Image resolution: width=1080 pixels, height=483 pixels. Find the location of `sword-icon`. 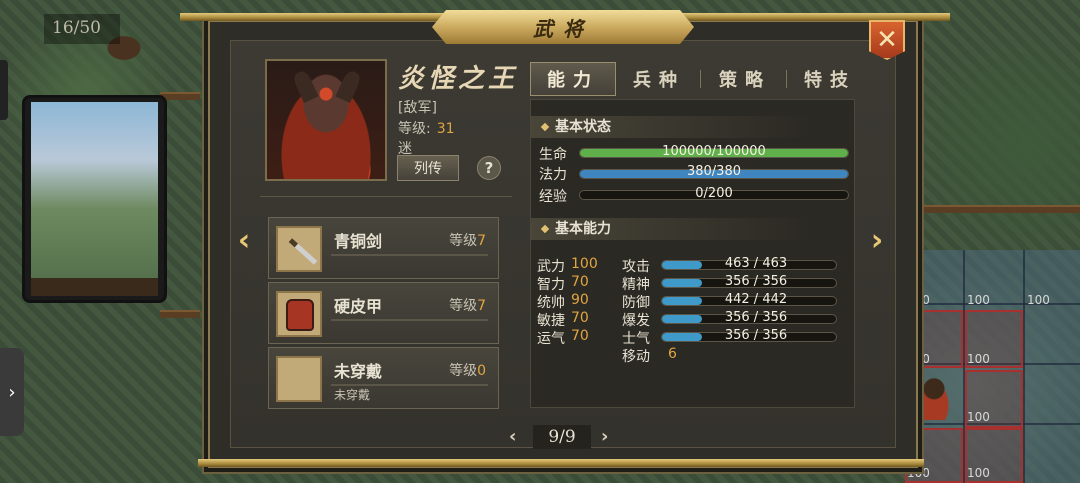

sword-icon is located at coordinates (303, 251).